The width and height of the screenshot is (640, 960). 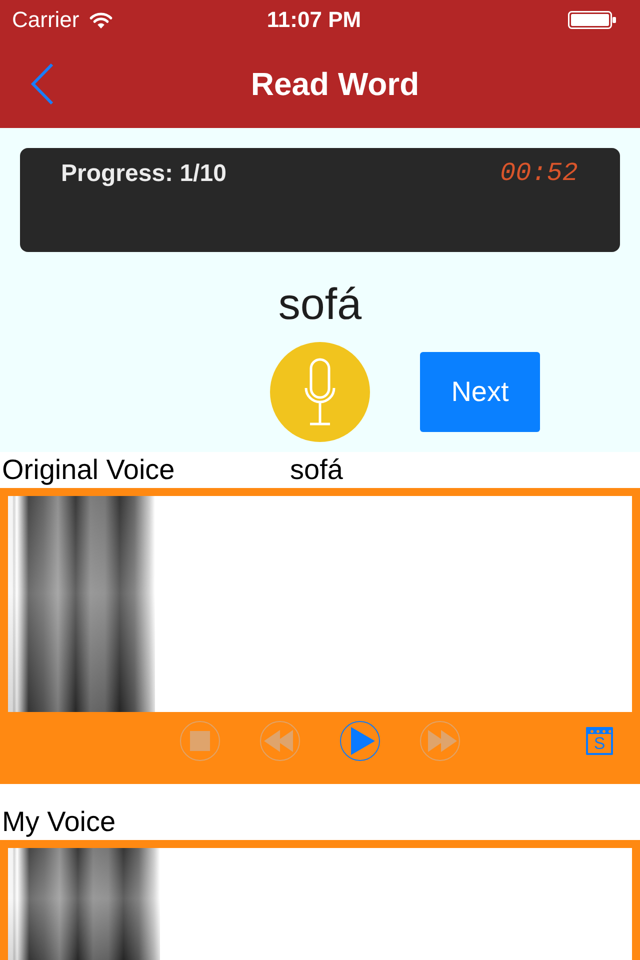 What do you see at coordinates (200, 741) in the screenshot?
I see `stop-icon` at bounding box center [200, 741].